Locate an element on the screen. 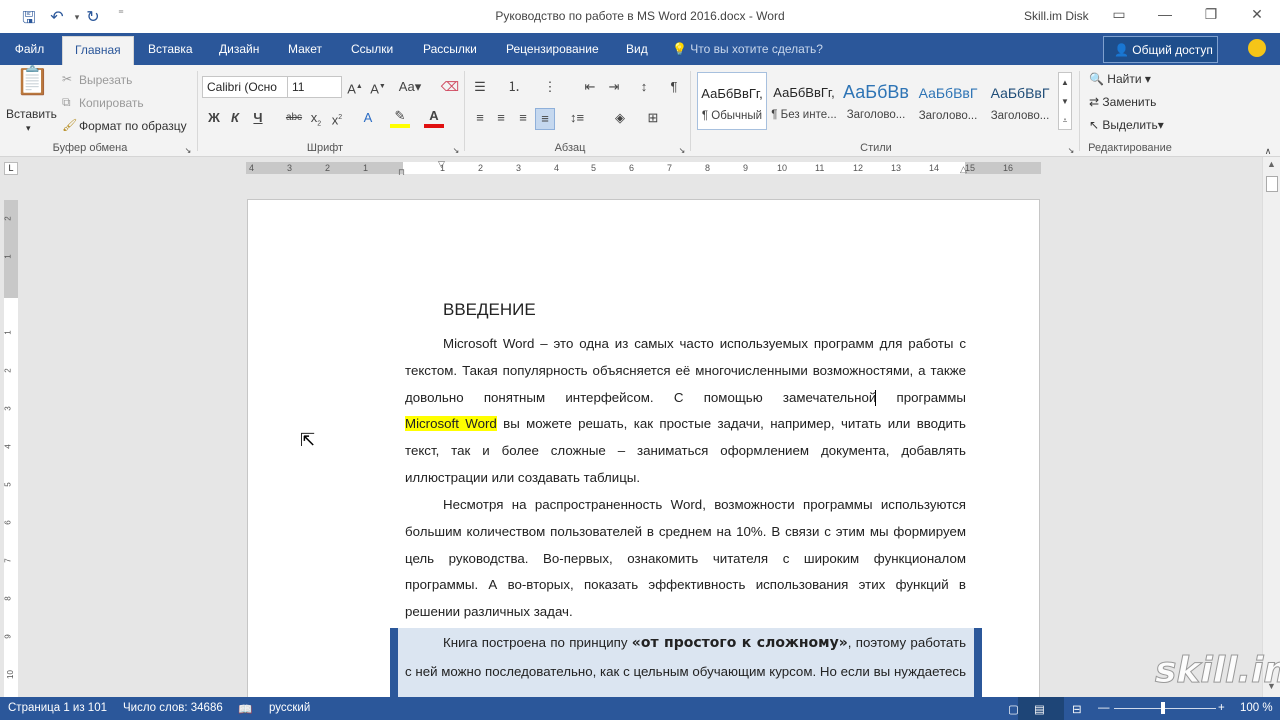  underline-button: Ч is located at coordinates (258, 118).